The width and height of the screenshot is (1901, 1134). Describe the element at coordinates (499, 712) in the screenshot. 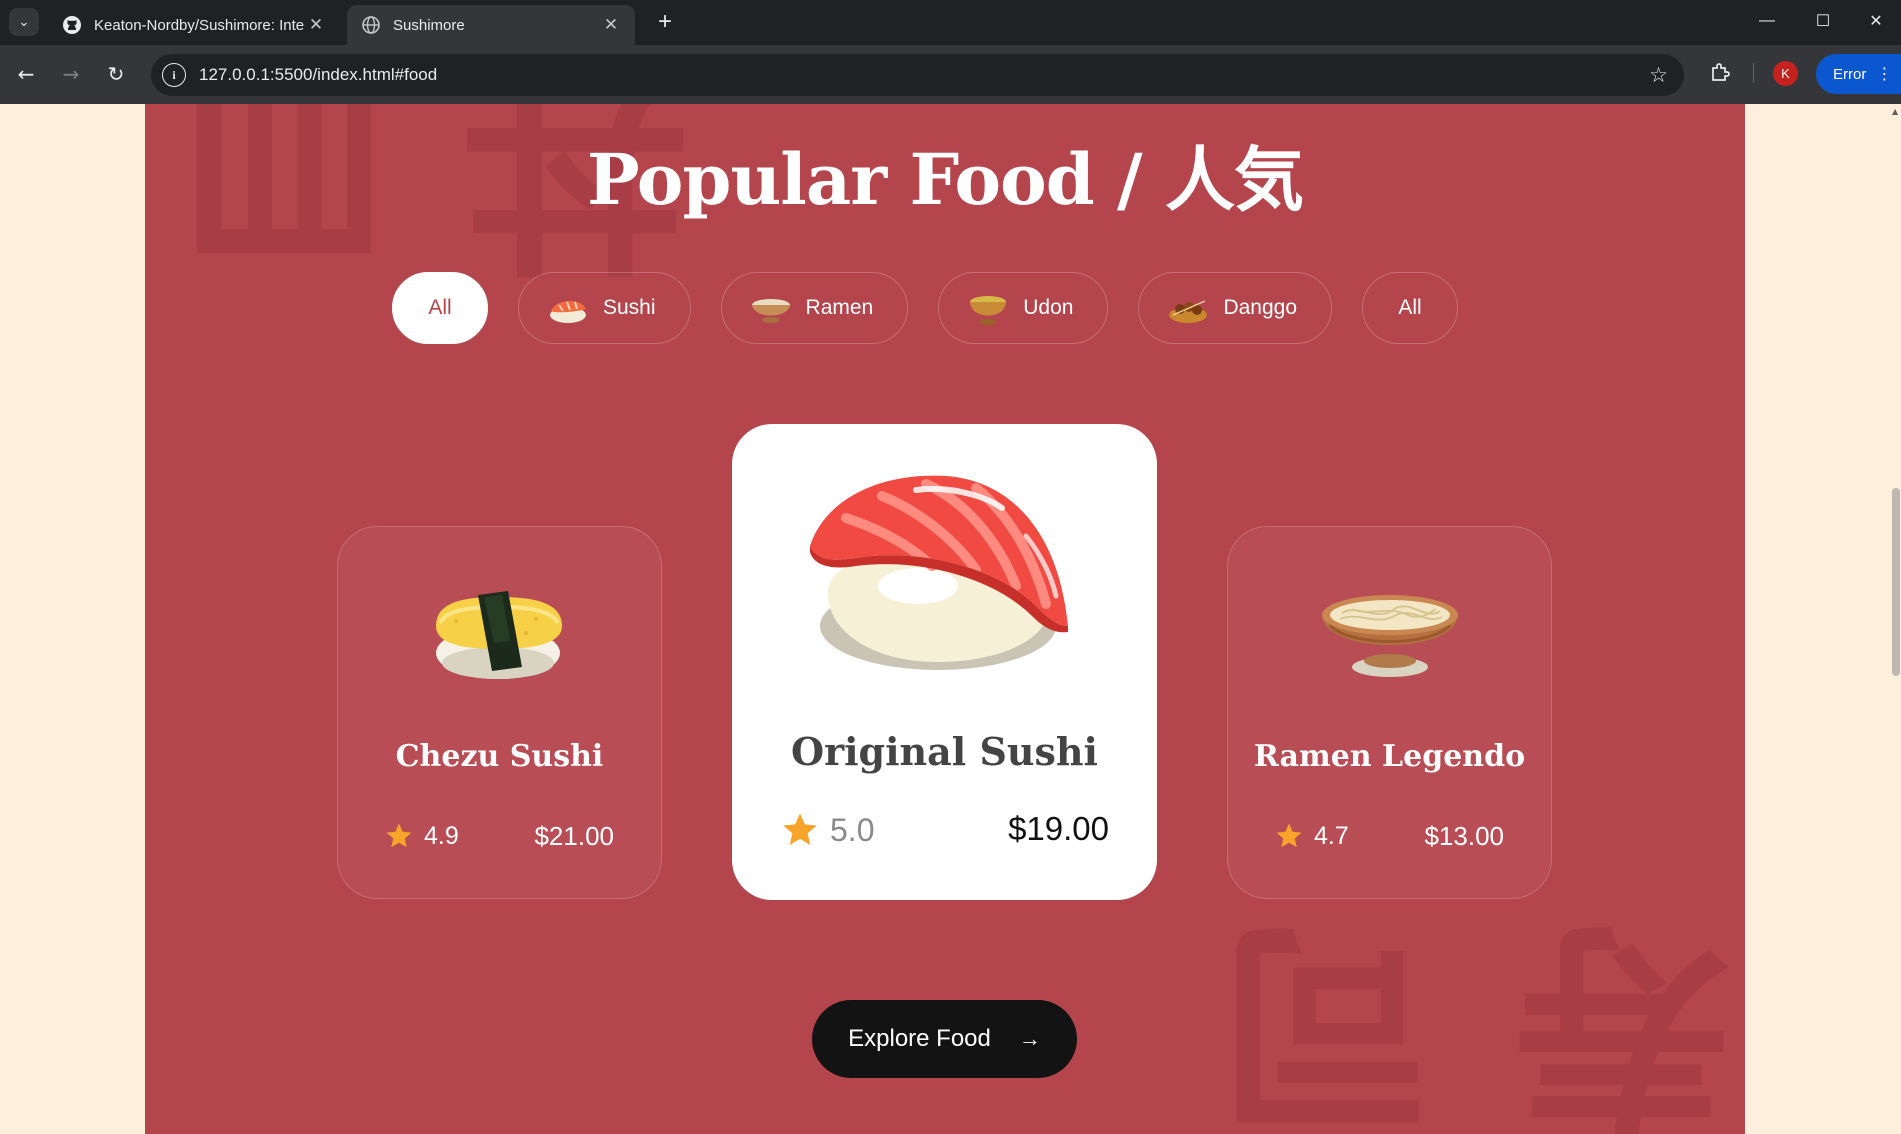

I see `food-card-chezu-sushi: Chezu Sushi 4.9 $21.00` at that location.